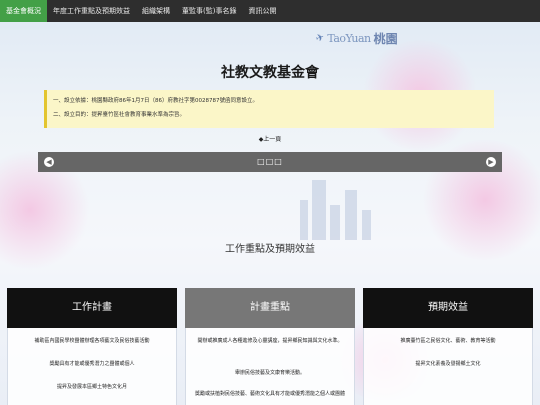  I want to click on logo-chinese: 桃園, so click(385, 39).